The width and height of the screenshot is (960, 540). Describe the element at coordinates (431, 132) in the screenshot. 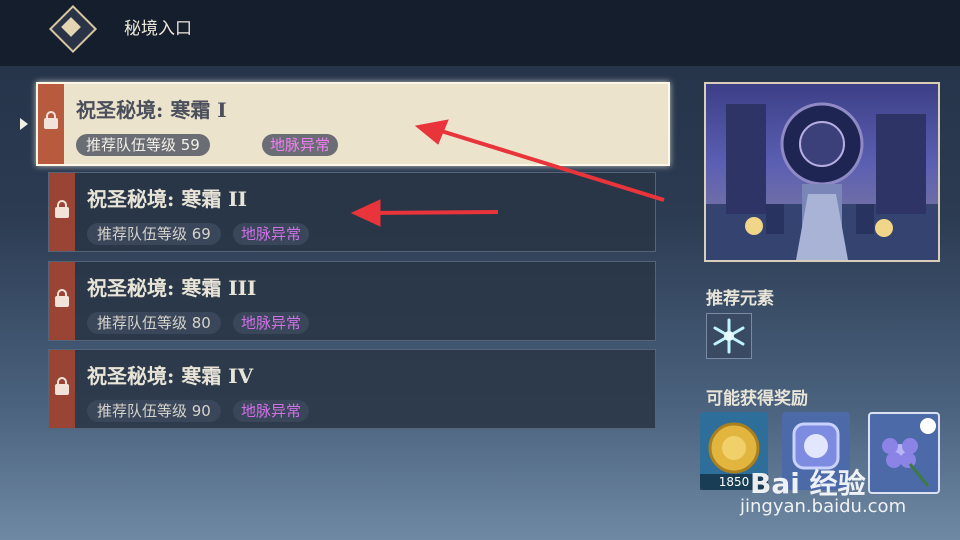

I see `annotation-arrow-1-head` at that location.